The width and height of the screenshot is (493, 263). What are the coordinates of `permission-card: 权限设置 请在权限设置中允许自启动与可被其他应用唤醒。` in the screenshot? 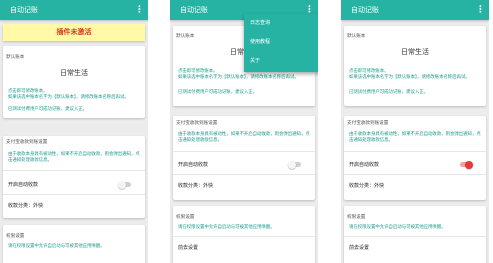 It's located at (74, 244).